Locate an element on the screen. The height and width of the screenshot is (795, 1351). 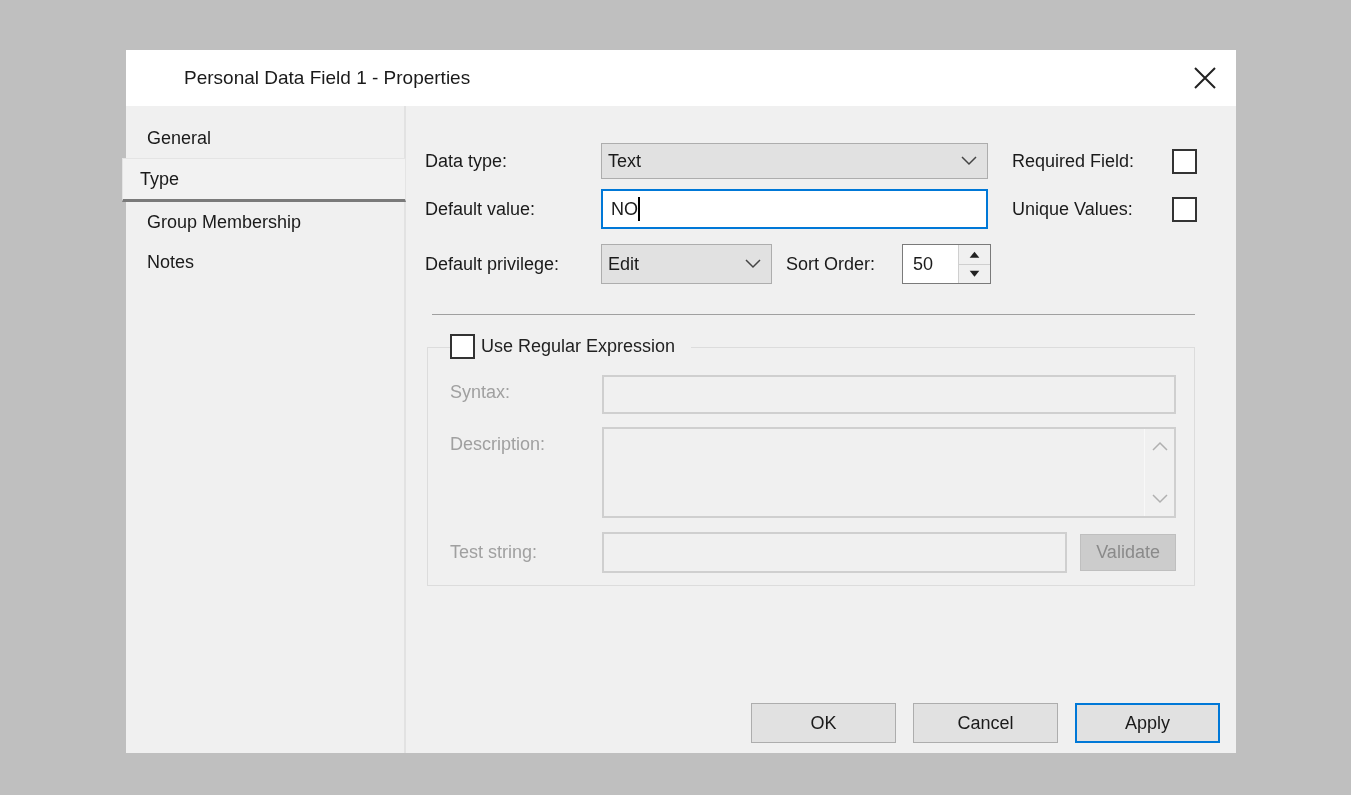
dialog-button: OK is located at coordinates (823, 723).